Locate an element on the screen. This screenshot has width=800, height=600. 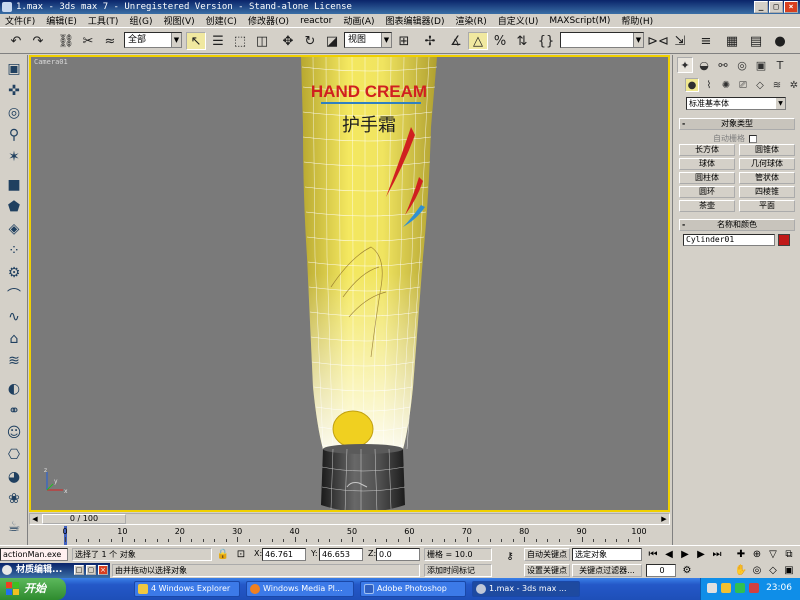
schematic-view-icon: ▤ is located at coordinates (756, 41).